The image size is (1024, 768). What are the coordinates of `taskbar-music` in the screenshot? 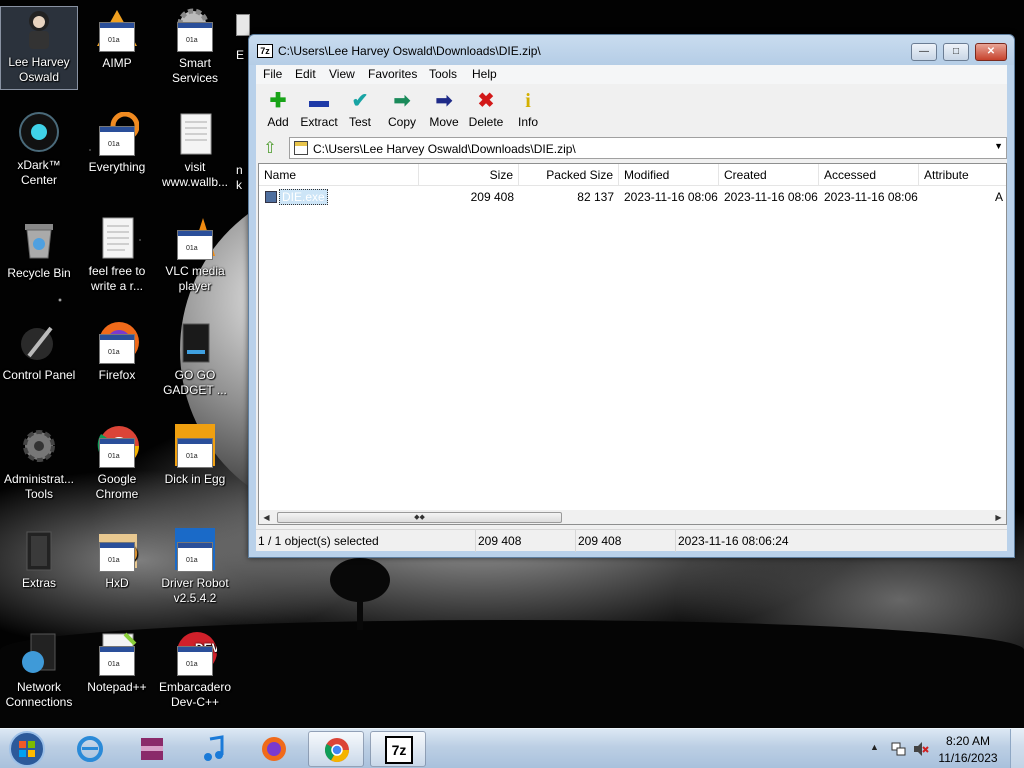 It's located at (214, 749).